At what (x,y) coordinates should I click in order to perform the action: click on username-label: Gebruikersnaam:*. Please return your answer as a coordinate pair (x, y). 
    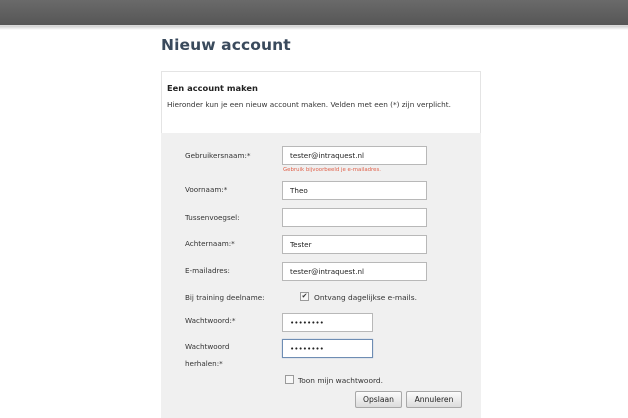
    Looking at the image, I should click on (218, 155).